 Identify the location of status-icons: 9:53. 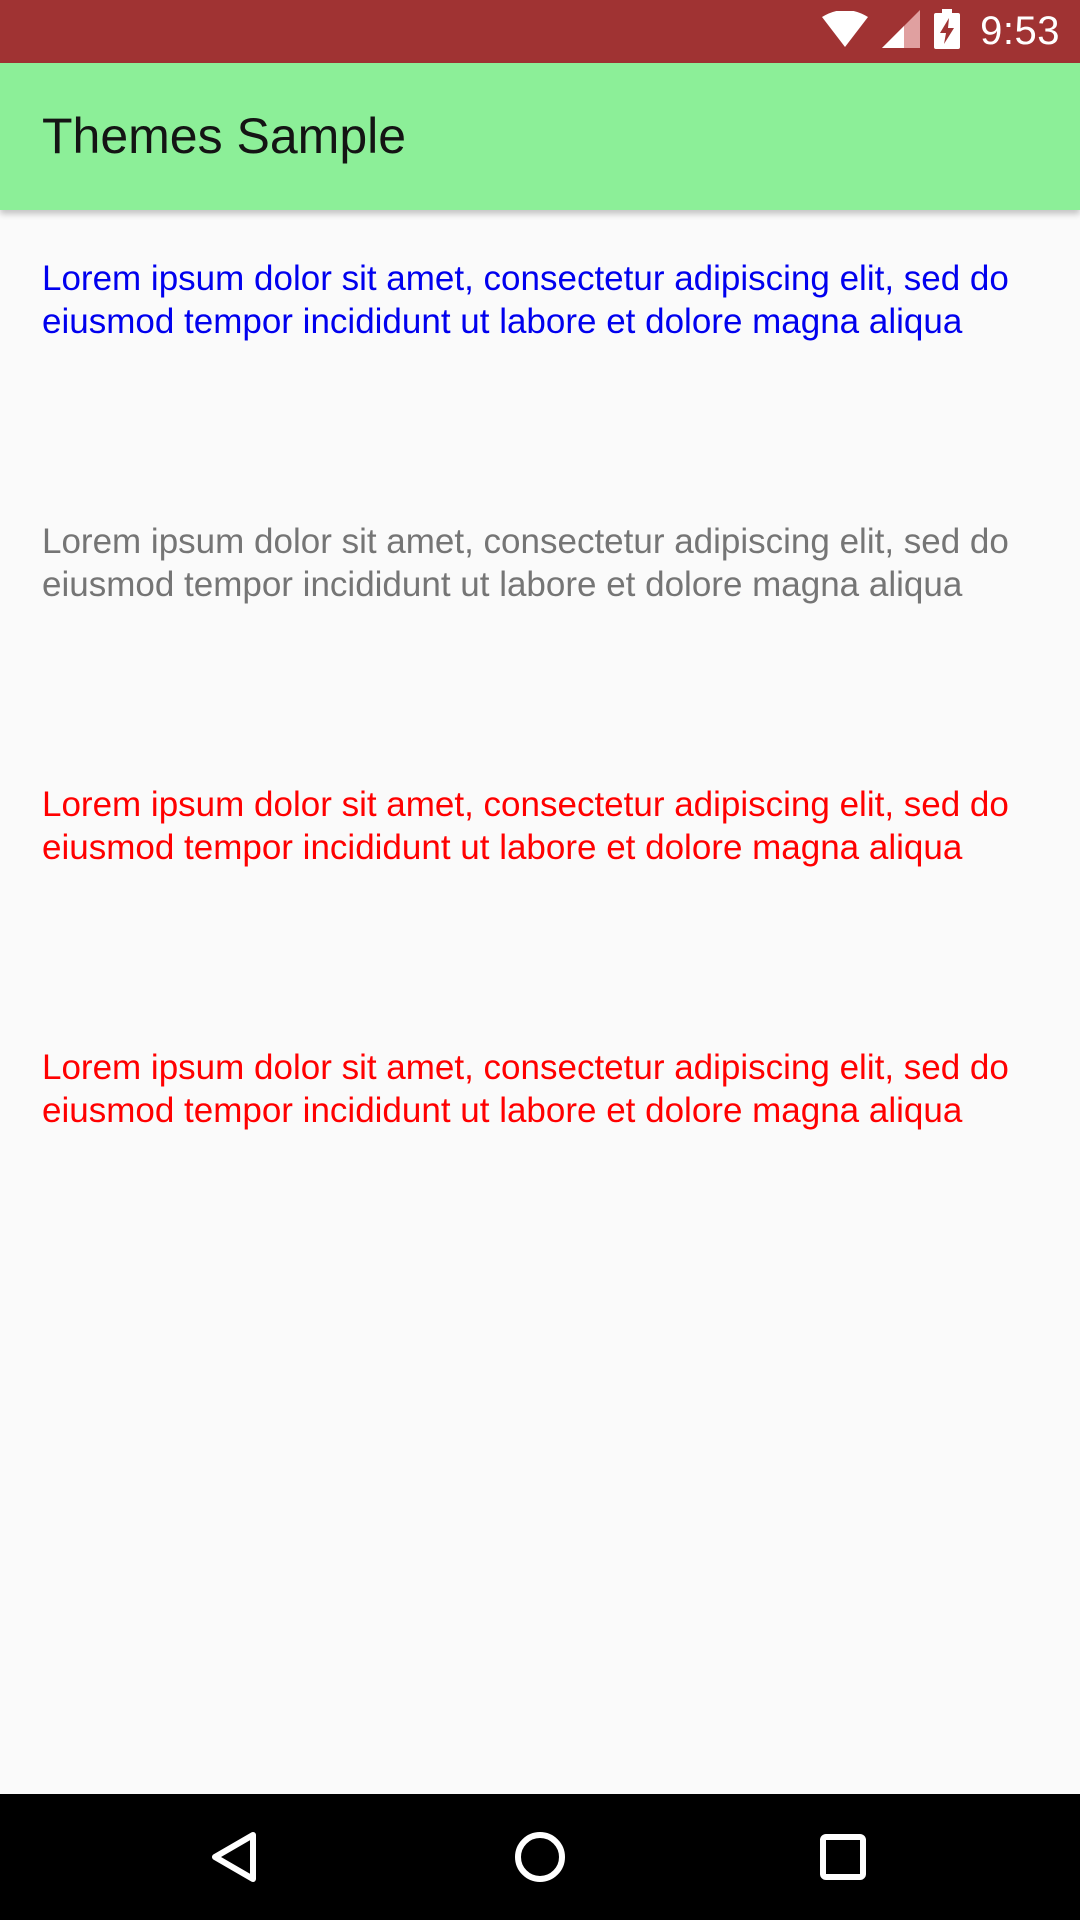
(941, 31).